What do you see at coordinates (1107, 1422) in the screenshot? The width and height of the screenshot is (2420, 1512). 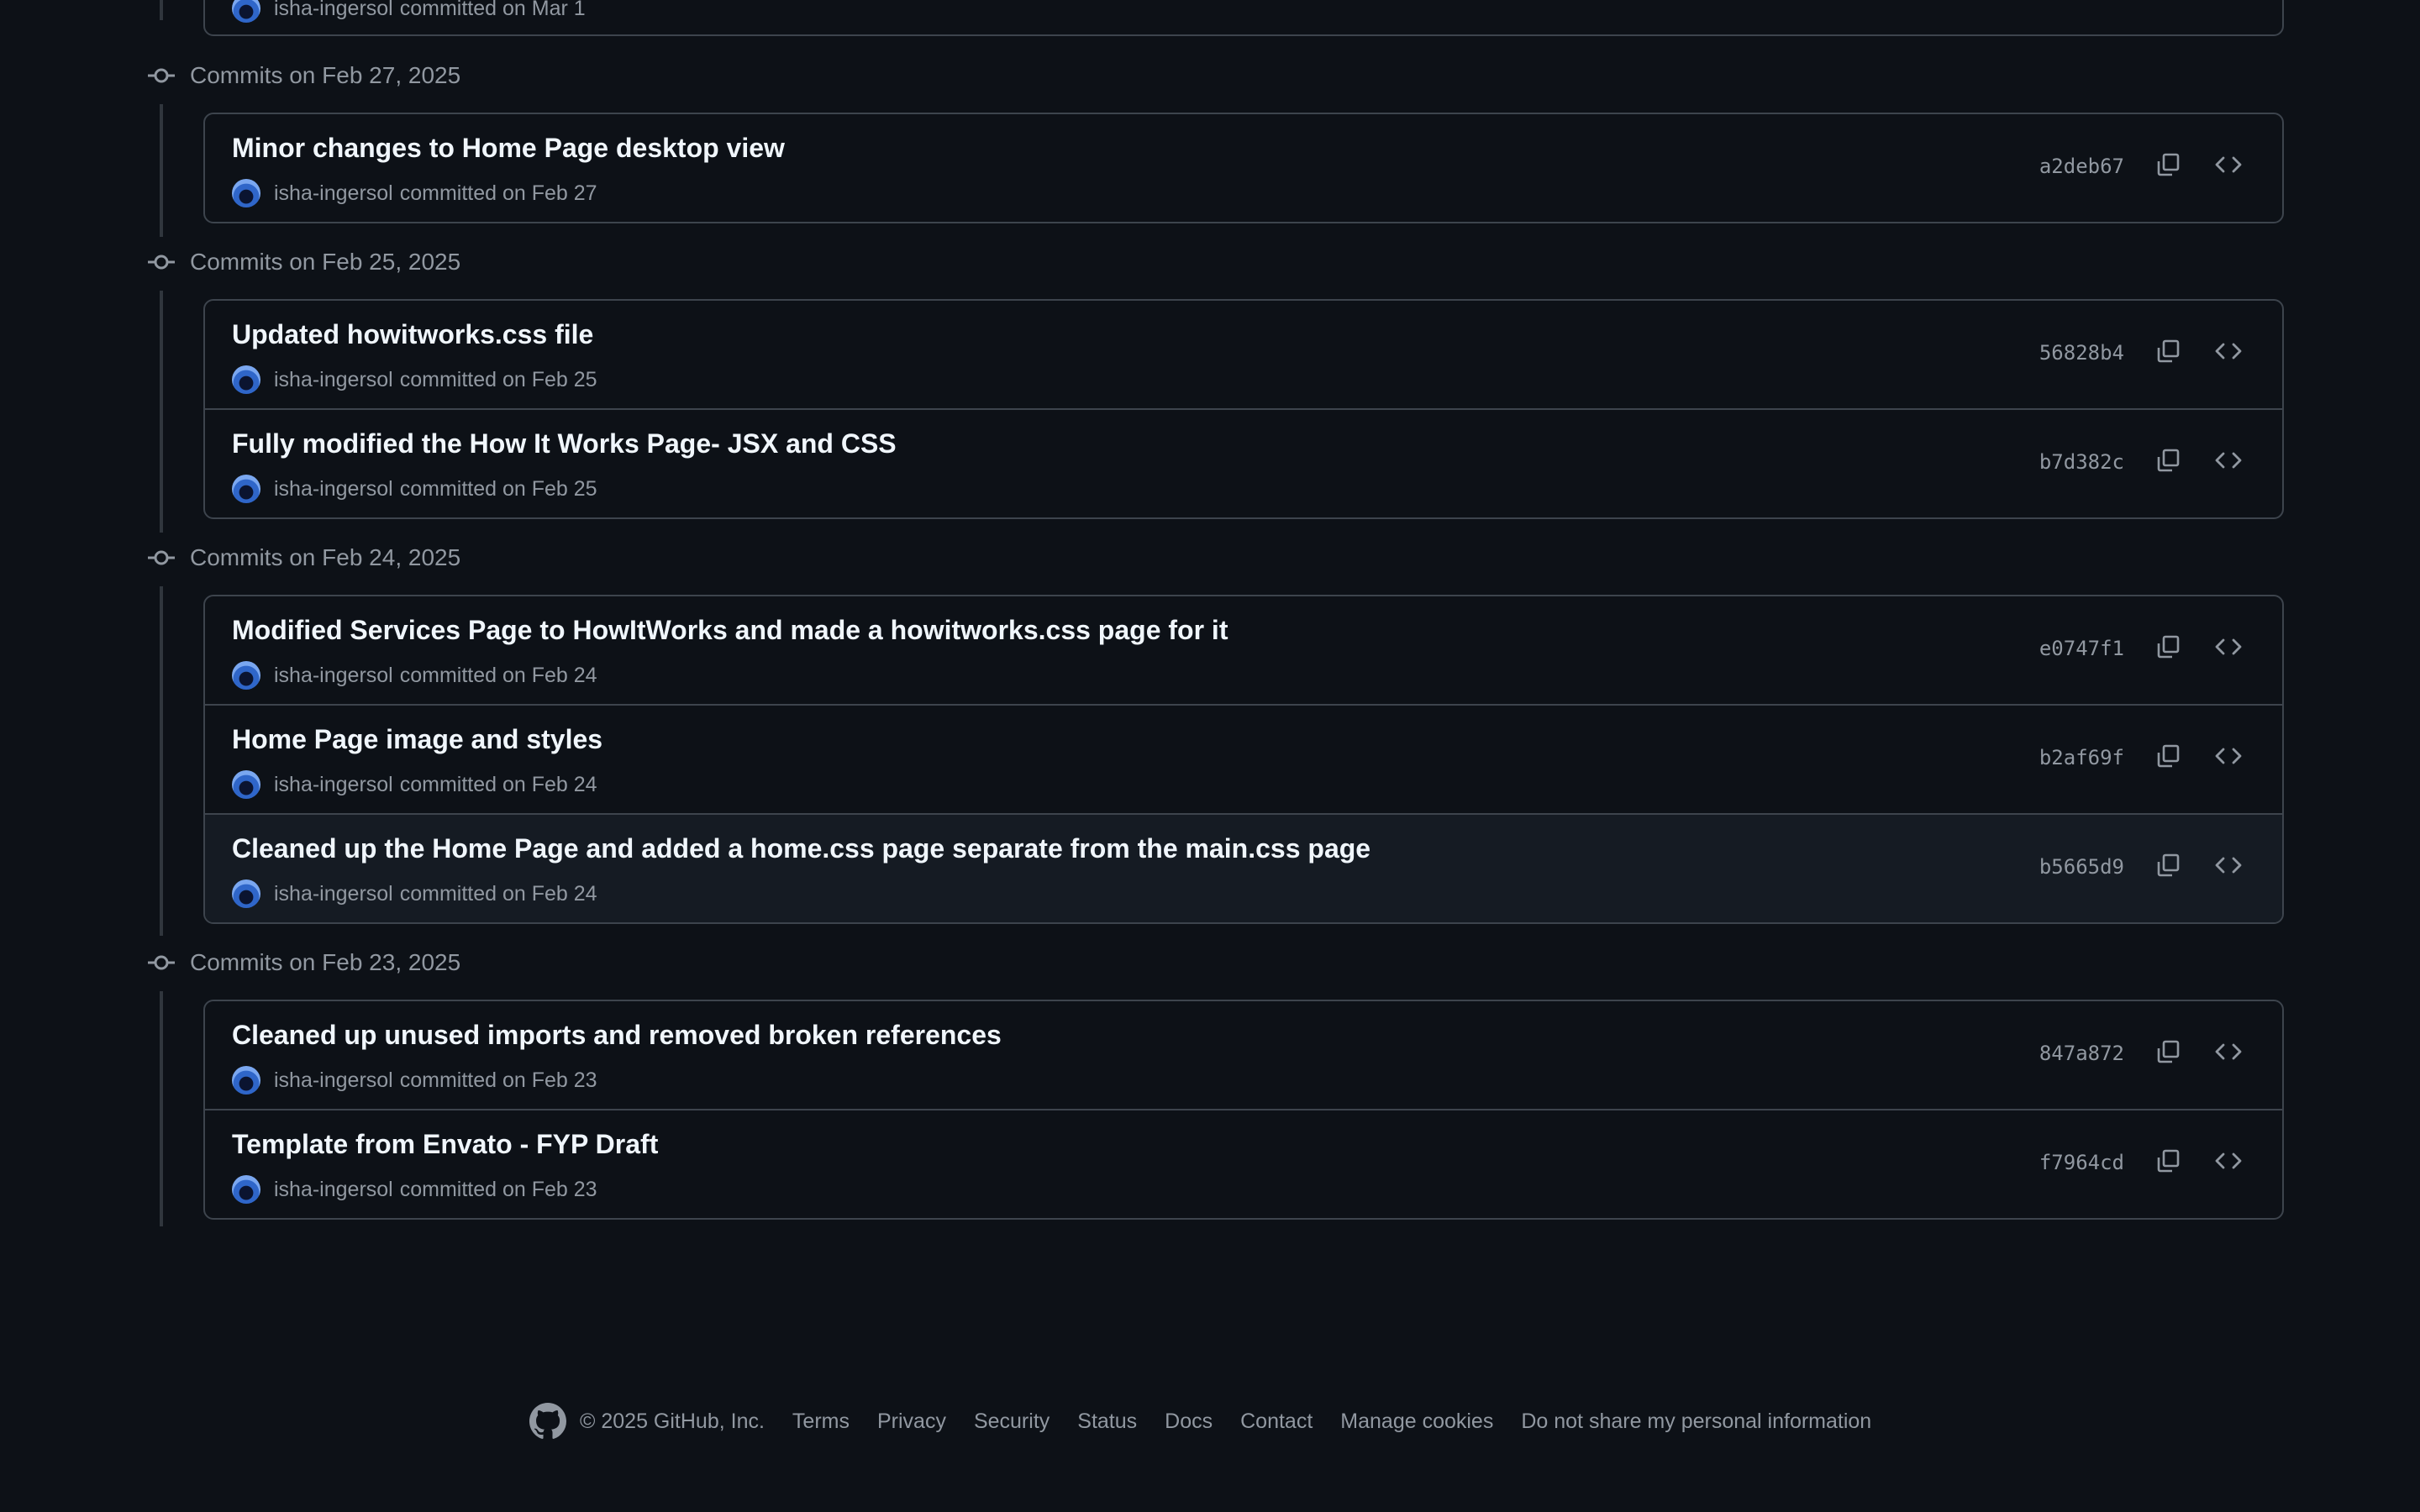 I see `footer-link-status: Status` at bounding box center [1107, 1422].